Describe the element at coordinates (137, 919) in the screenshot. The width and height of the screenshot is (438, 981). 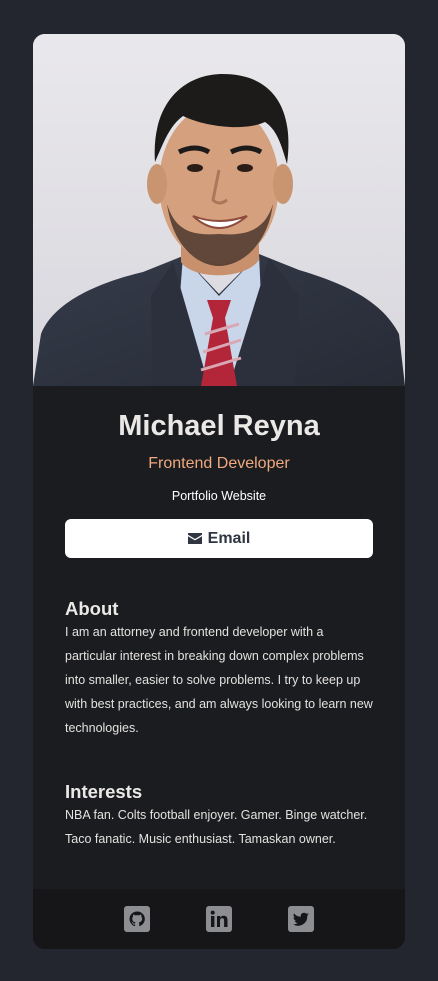
I see `github-icon` at that location.